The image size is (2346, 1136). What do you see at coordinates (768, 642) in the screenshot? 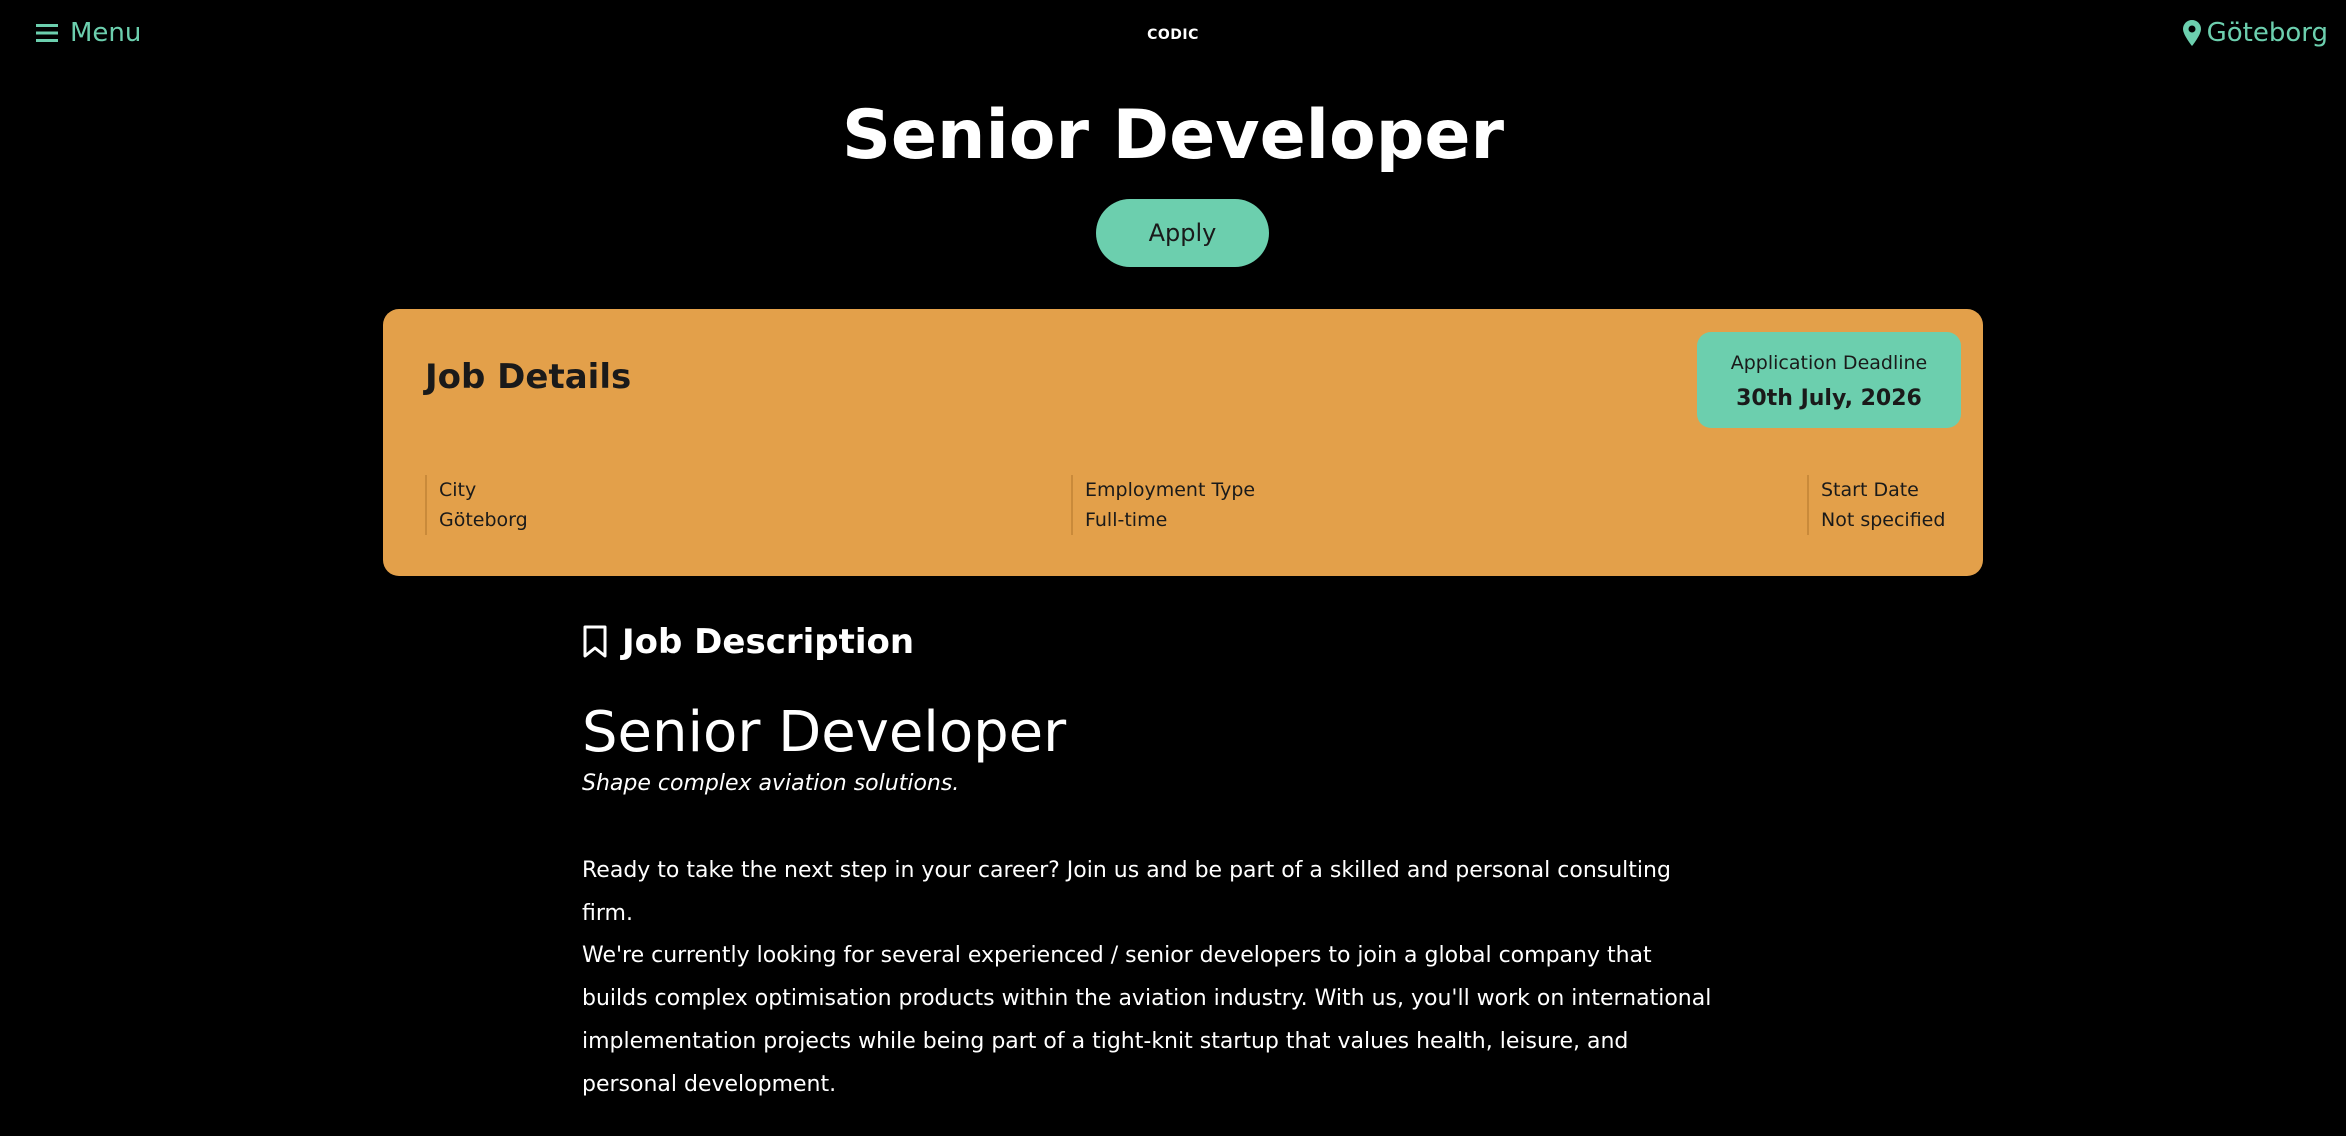
I see `job-description-heading-label: Job Description` at bounding box center [768, 642].